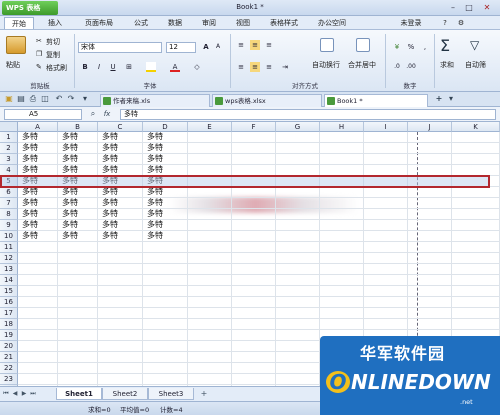 The image size is (500, 415). Describe the element at coordinates (284, 23) in the screenshot. I see `menu-table-style: 表格样式` at that location.